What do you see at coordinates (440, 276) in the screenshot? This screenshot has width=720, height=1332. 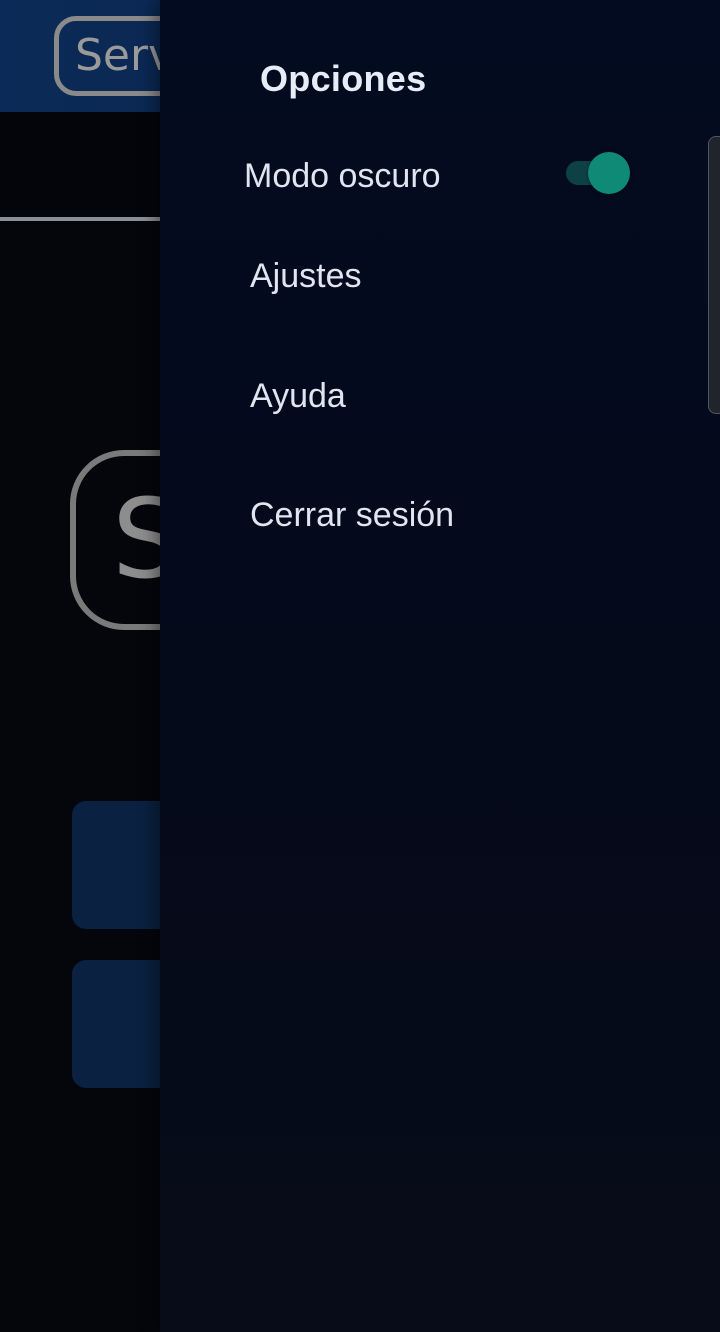 I see `menu-item-ajustes: Ajustes` at bounding box center [440, 276].